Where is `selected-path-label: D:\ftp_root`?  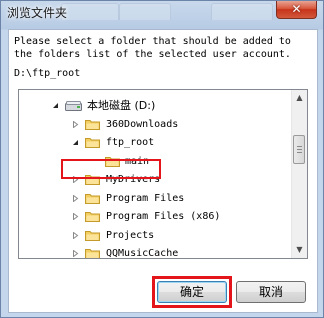
selected-path-label: D:\ftp_root is located at coordinates (47, 73).